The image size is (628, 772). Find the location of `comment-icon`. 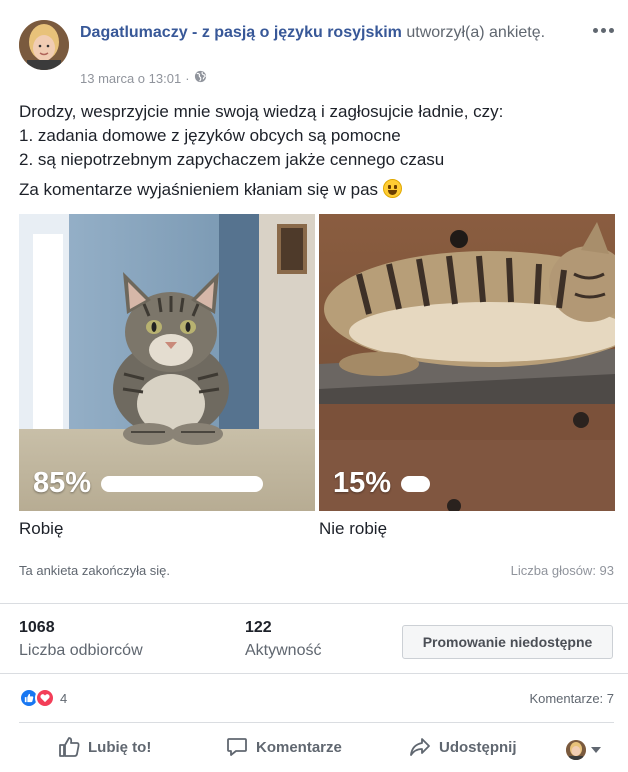

comment-icon is located at coordinates (237, 747).